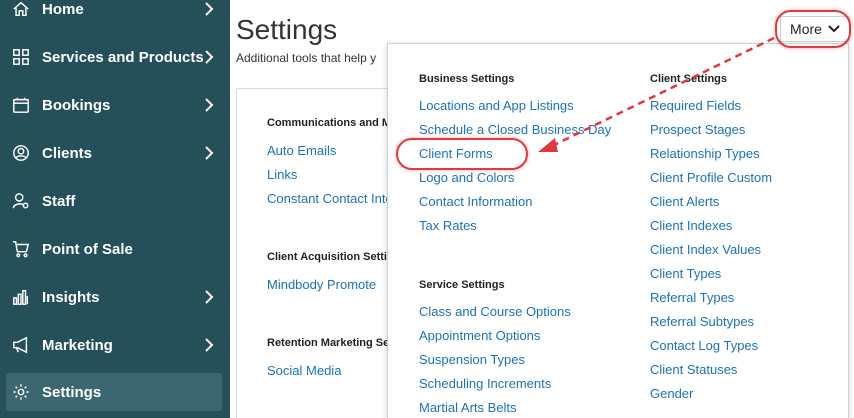 The image size is (854, 418). I want to click on business-settings-heading: Business Settings, so click(467, 79).